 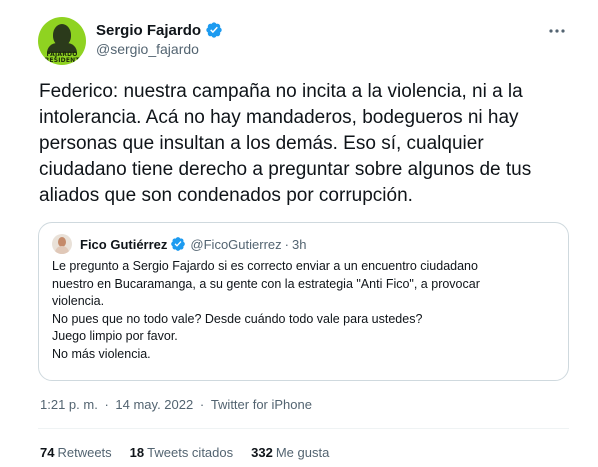 I want to click on author-avatar: FAJARDO PRESIDENTE, so click(x=62, y=41).